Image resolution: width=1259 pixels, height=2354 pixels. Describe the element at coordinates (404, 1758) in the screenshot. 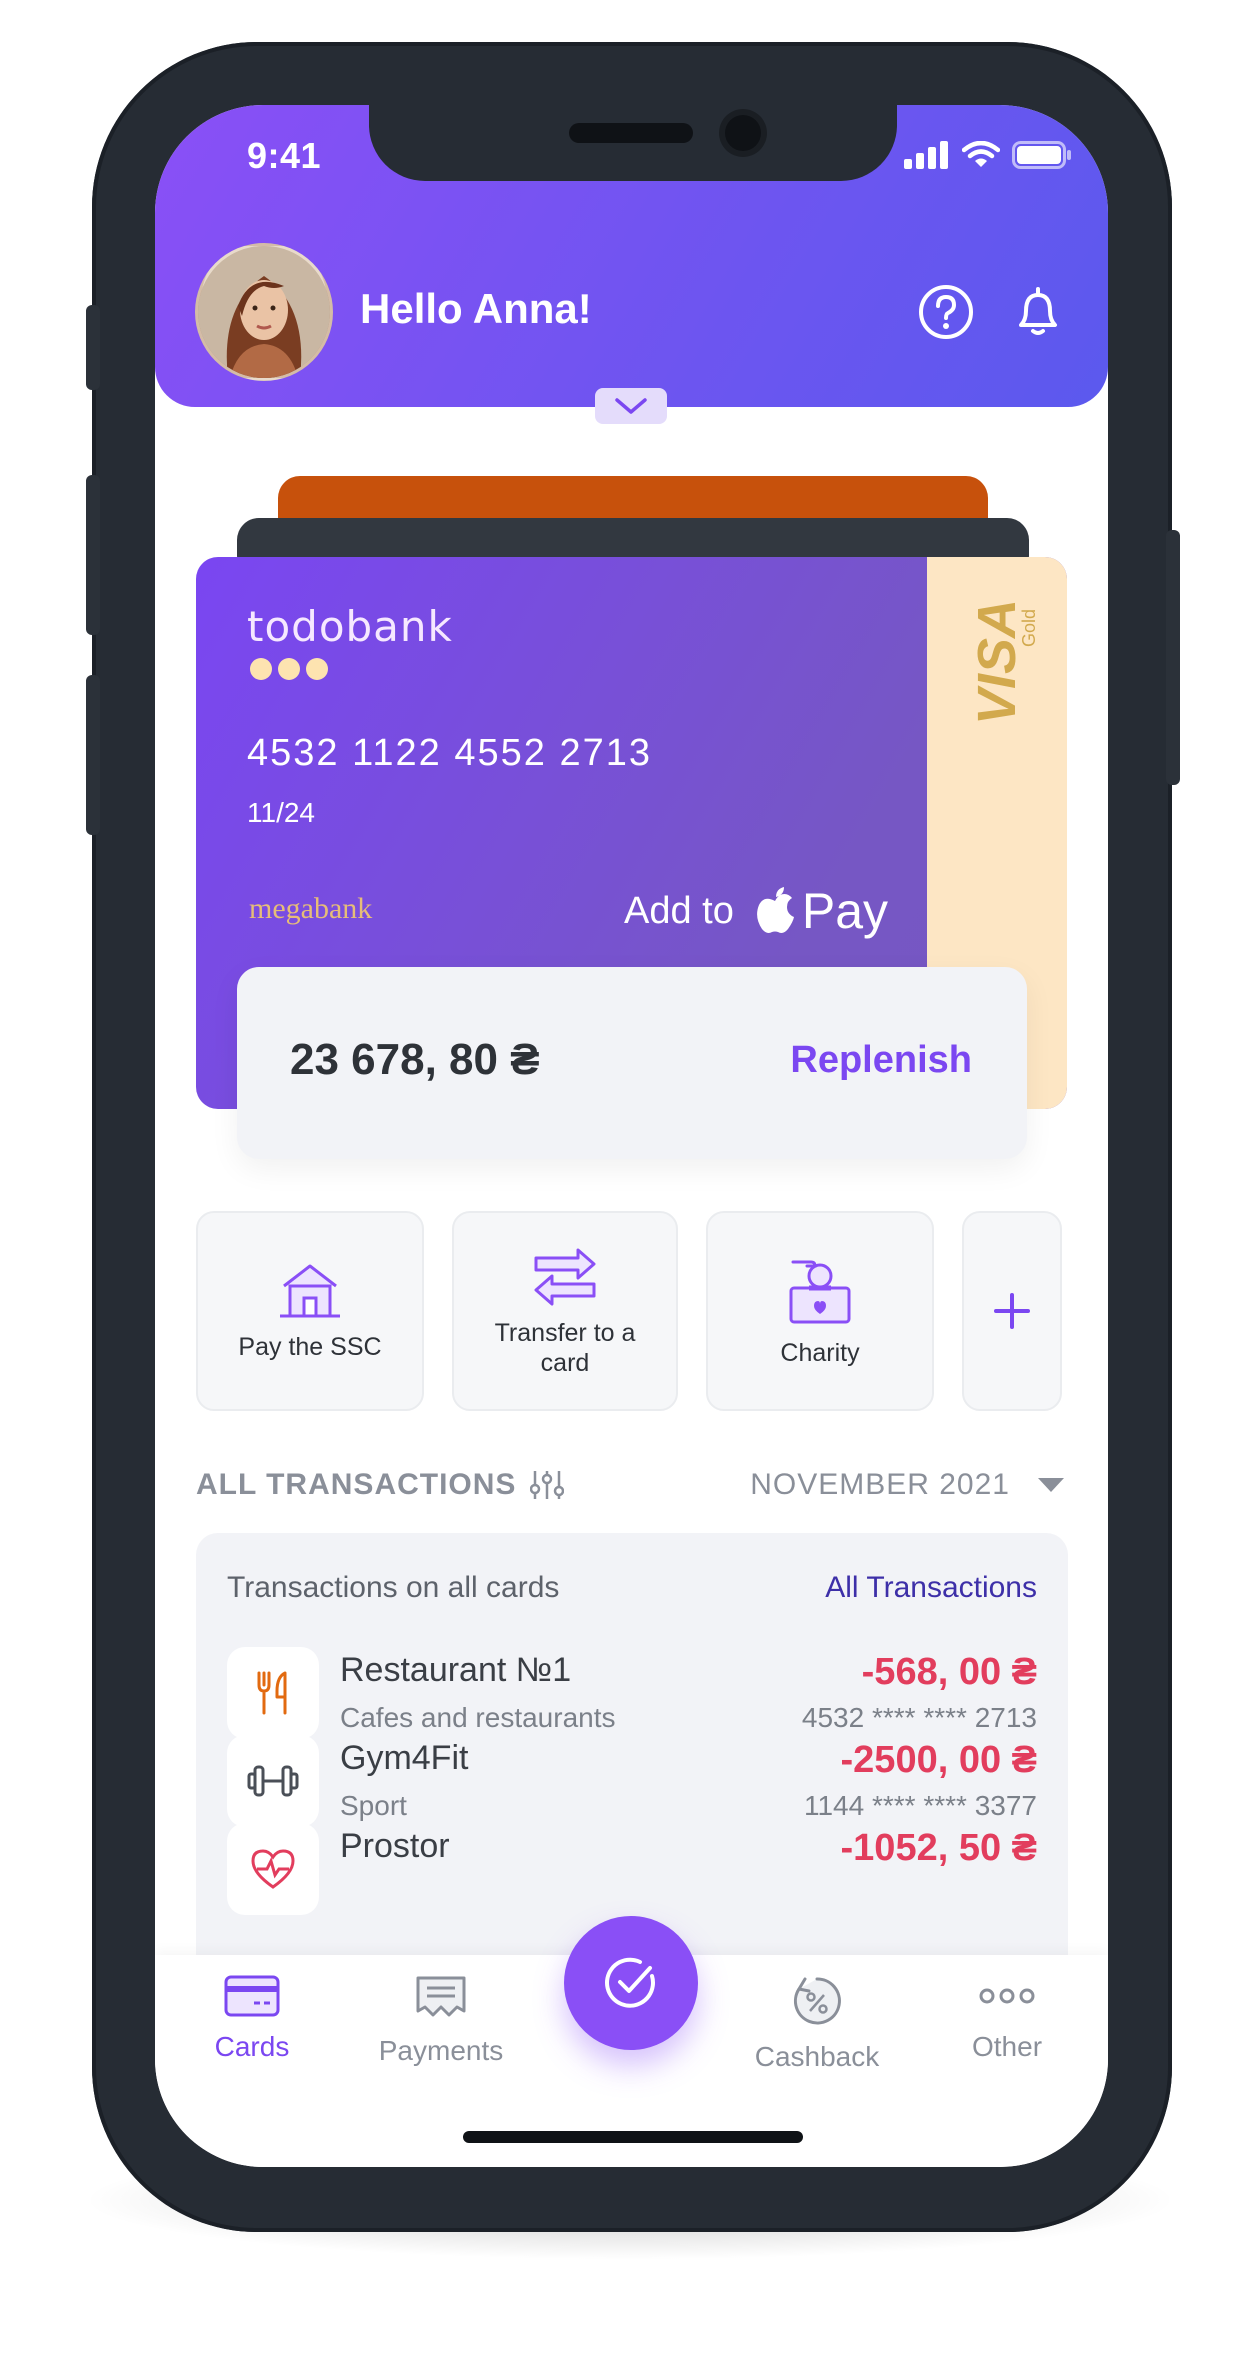

I see `transaction-title: Gym4Fit` at that location.